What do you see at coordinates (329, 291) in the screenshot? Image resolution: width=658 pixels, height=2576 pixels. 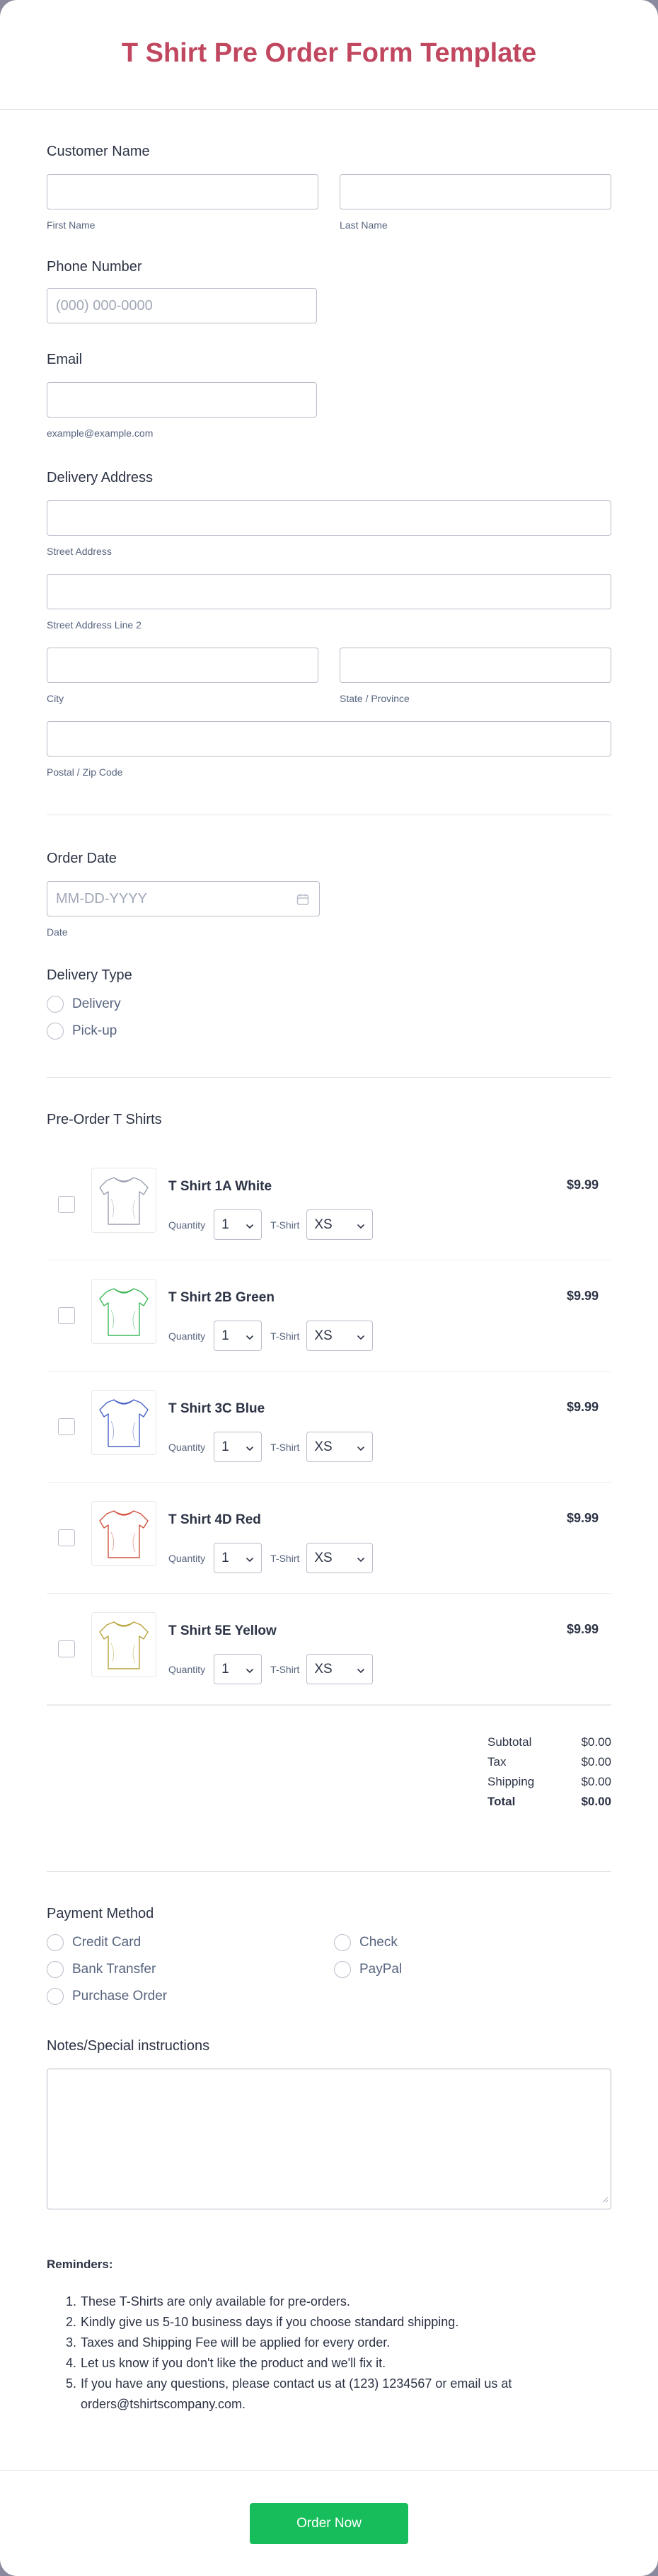 I see `phone-field: Phone Number (000) 000-0000` at bounding box center [329, 291].